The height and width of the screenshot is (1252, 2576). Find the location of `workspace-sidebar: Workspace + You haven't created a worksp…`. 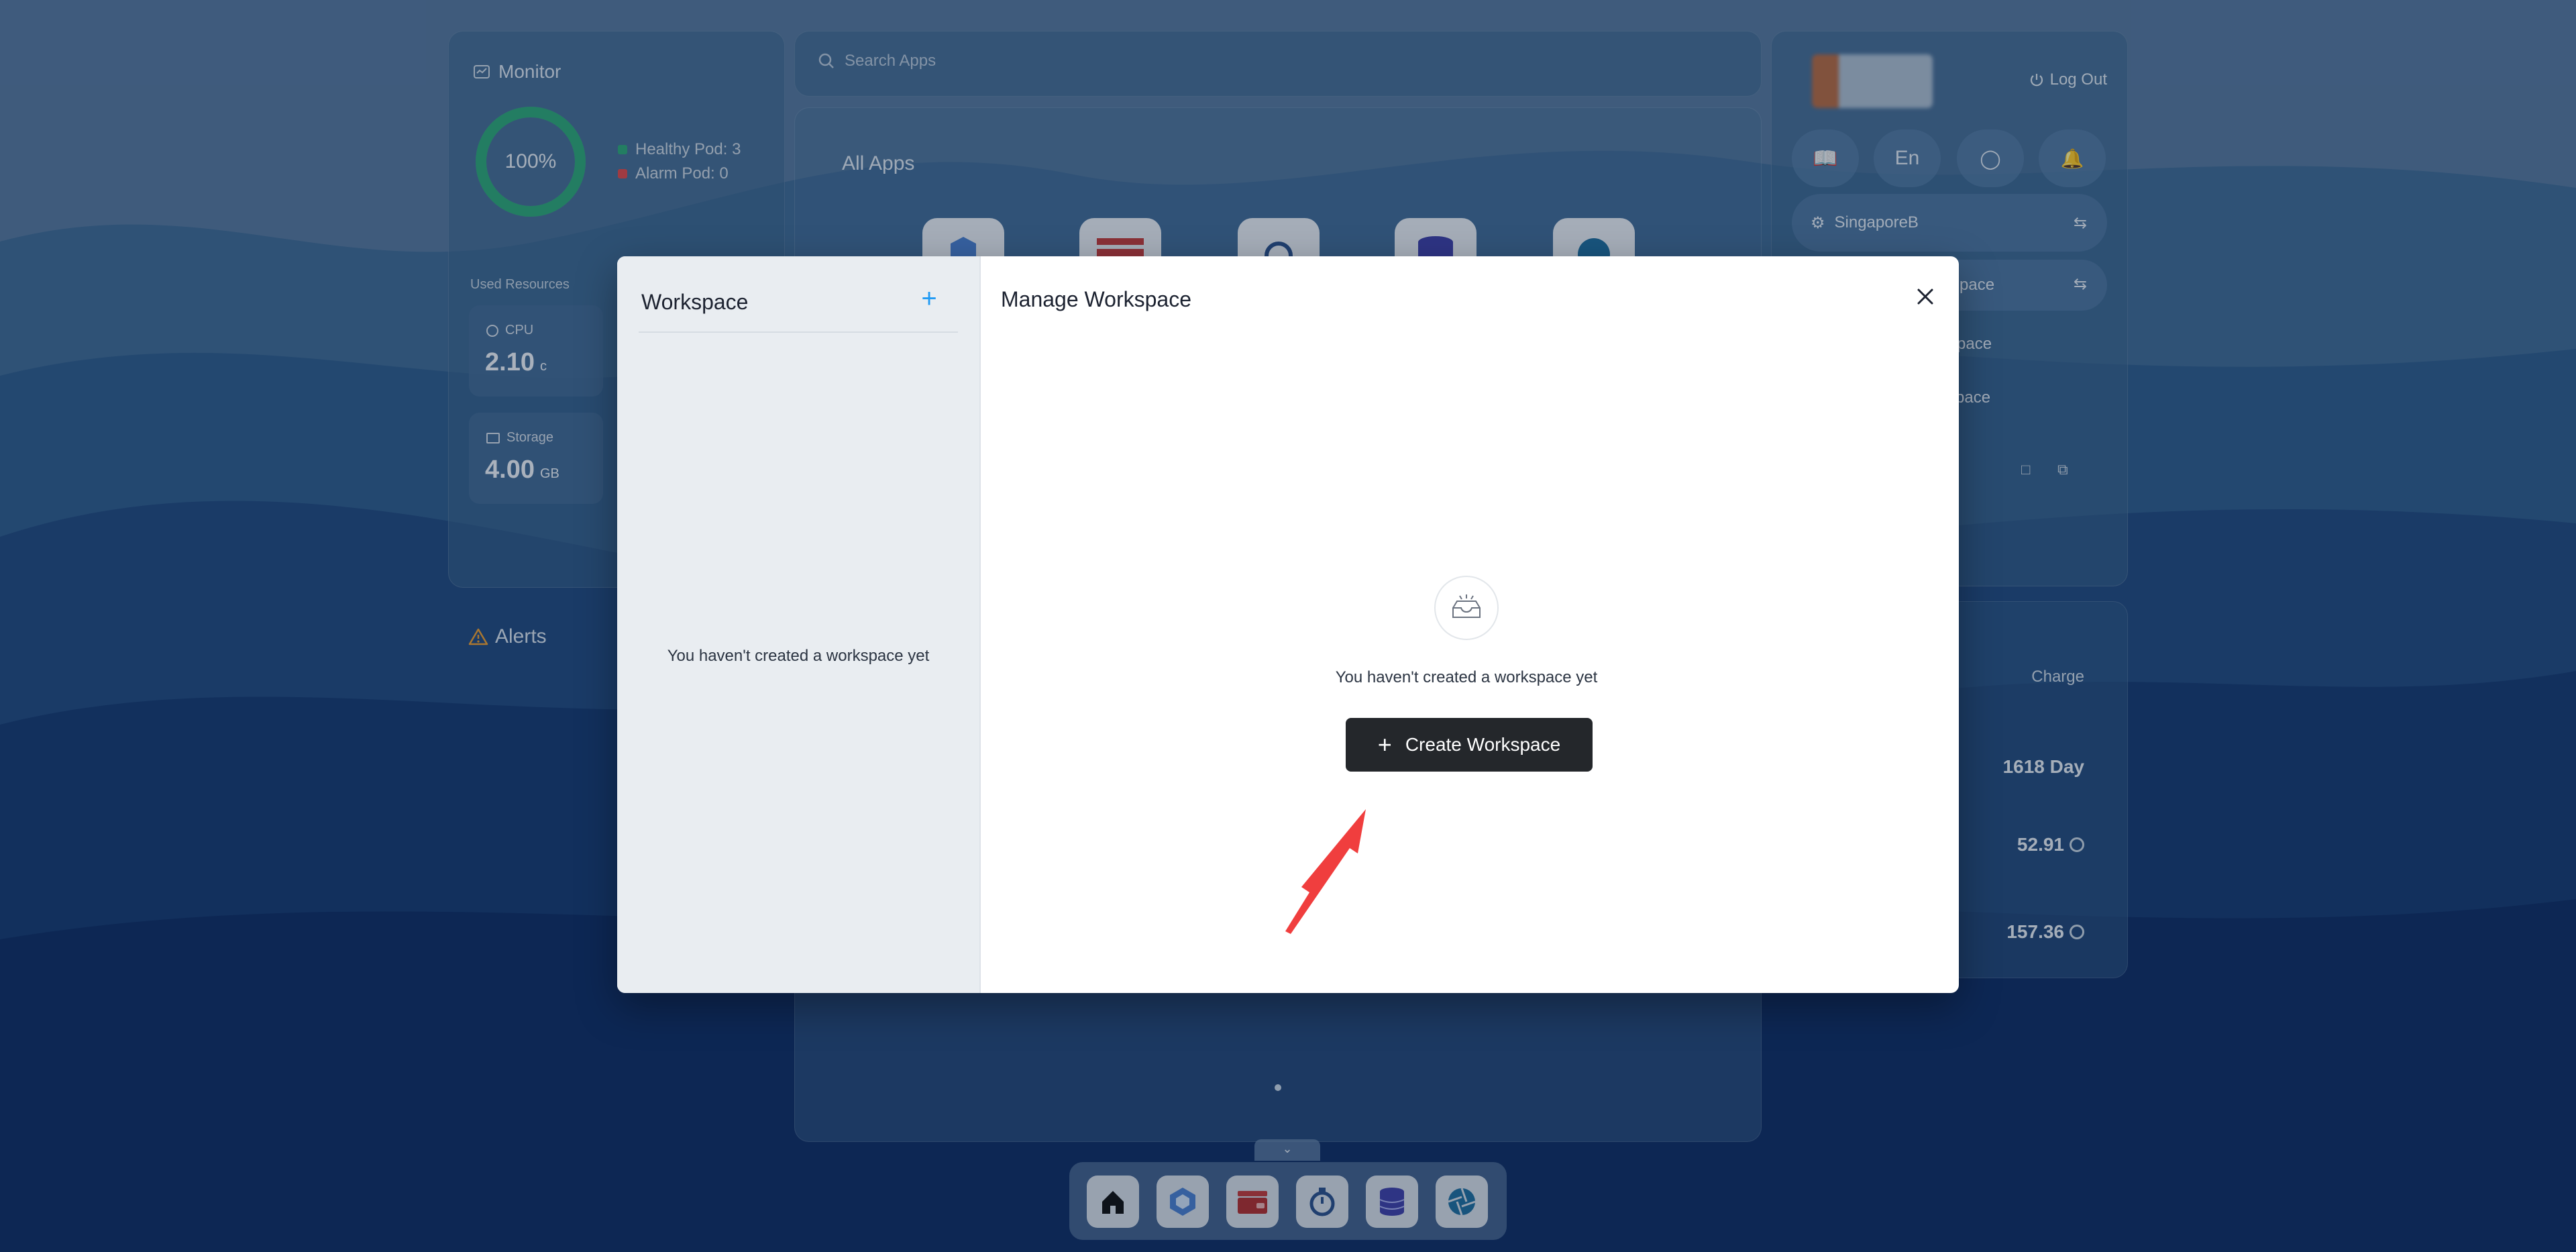

workspace-sidebar: Workspace + You haven't created a worksp… is located at coordinates (799, 624).